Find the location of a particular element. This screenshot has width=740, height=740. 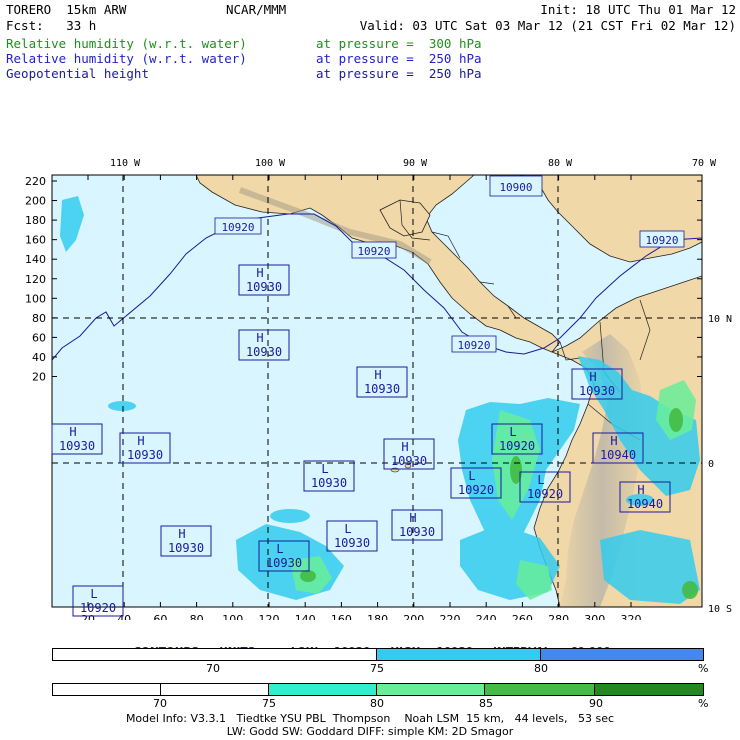

x-tick-label: 160 is located at coordinates (341, 616).